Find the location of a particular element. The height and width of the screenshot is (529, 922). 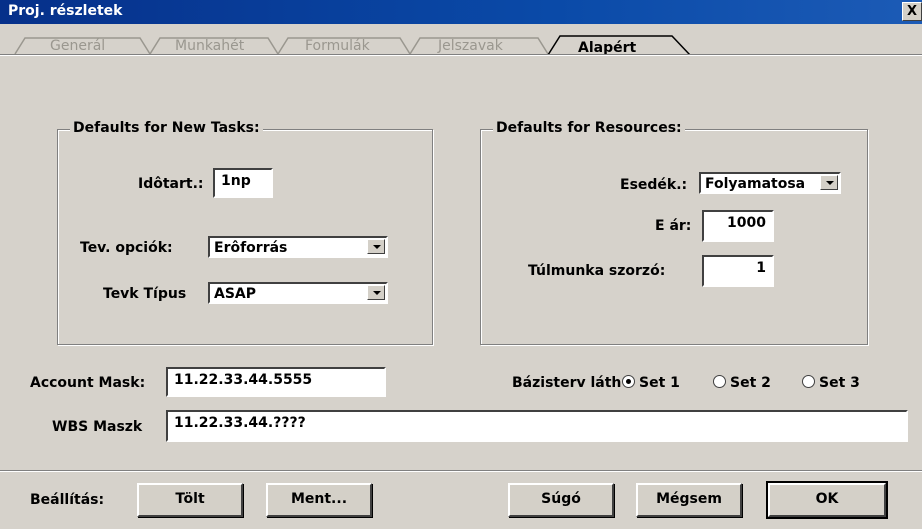

help-button: Súgó is located at coordinates (561, 500).